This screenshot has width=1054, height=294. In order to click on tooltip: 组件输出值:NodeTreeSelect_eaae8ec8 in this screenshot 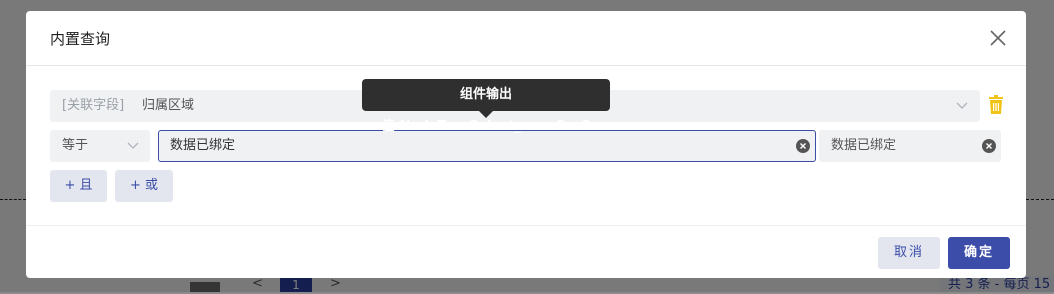, I will do `click(486, 106)`.